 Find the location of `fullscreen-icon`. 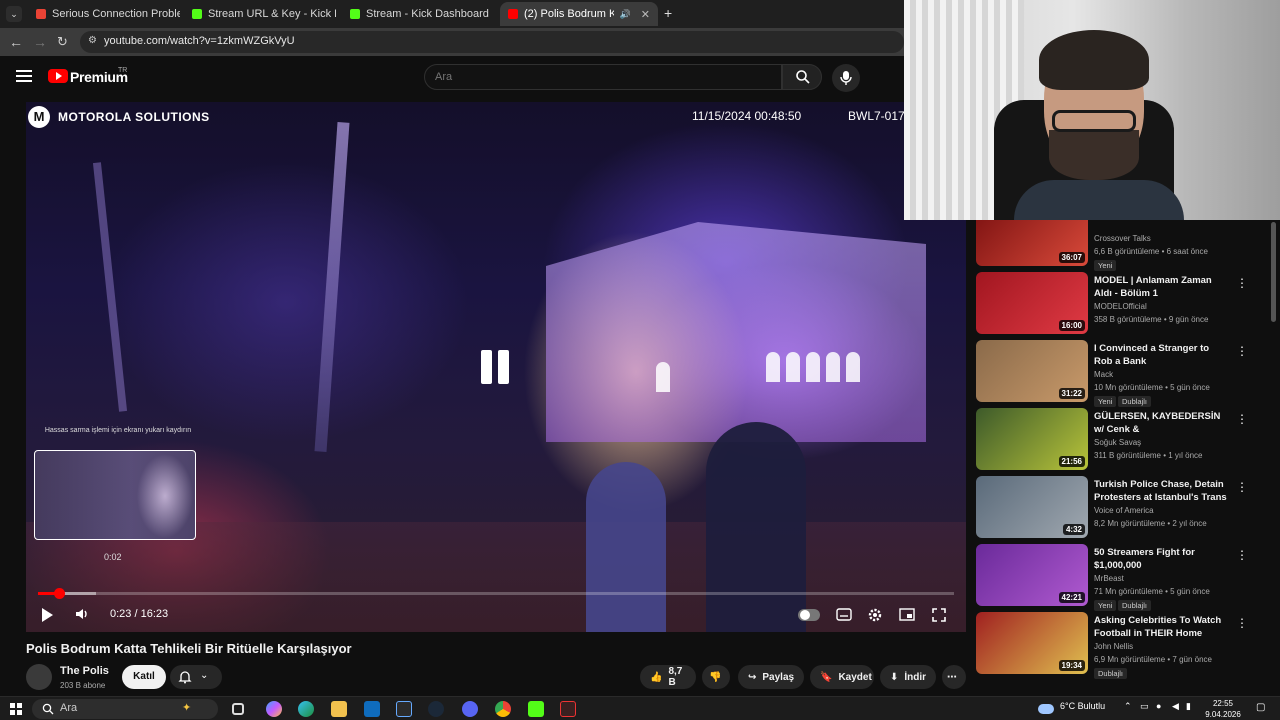

fullscreen-icon is located at coordinates (939, 615).